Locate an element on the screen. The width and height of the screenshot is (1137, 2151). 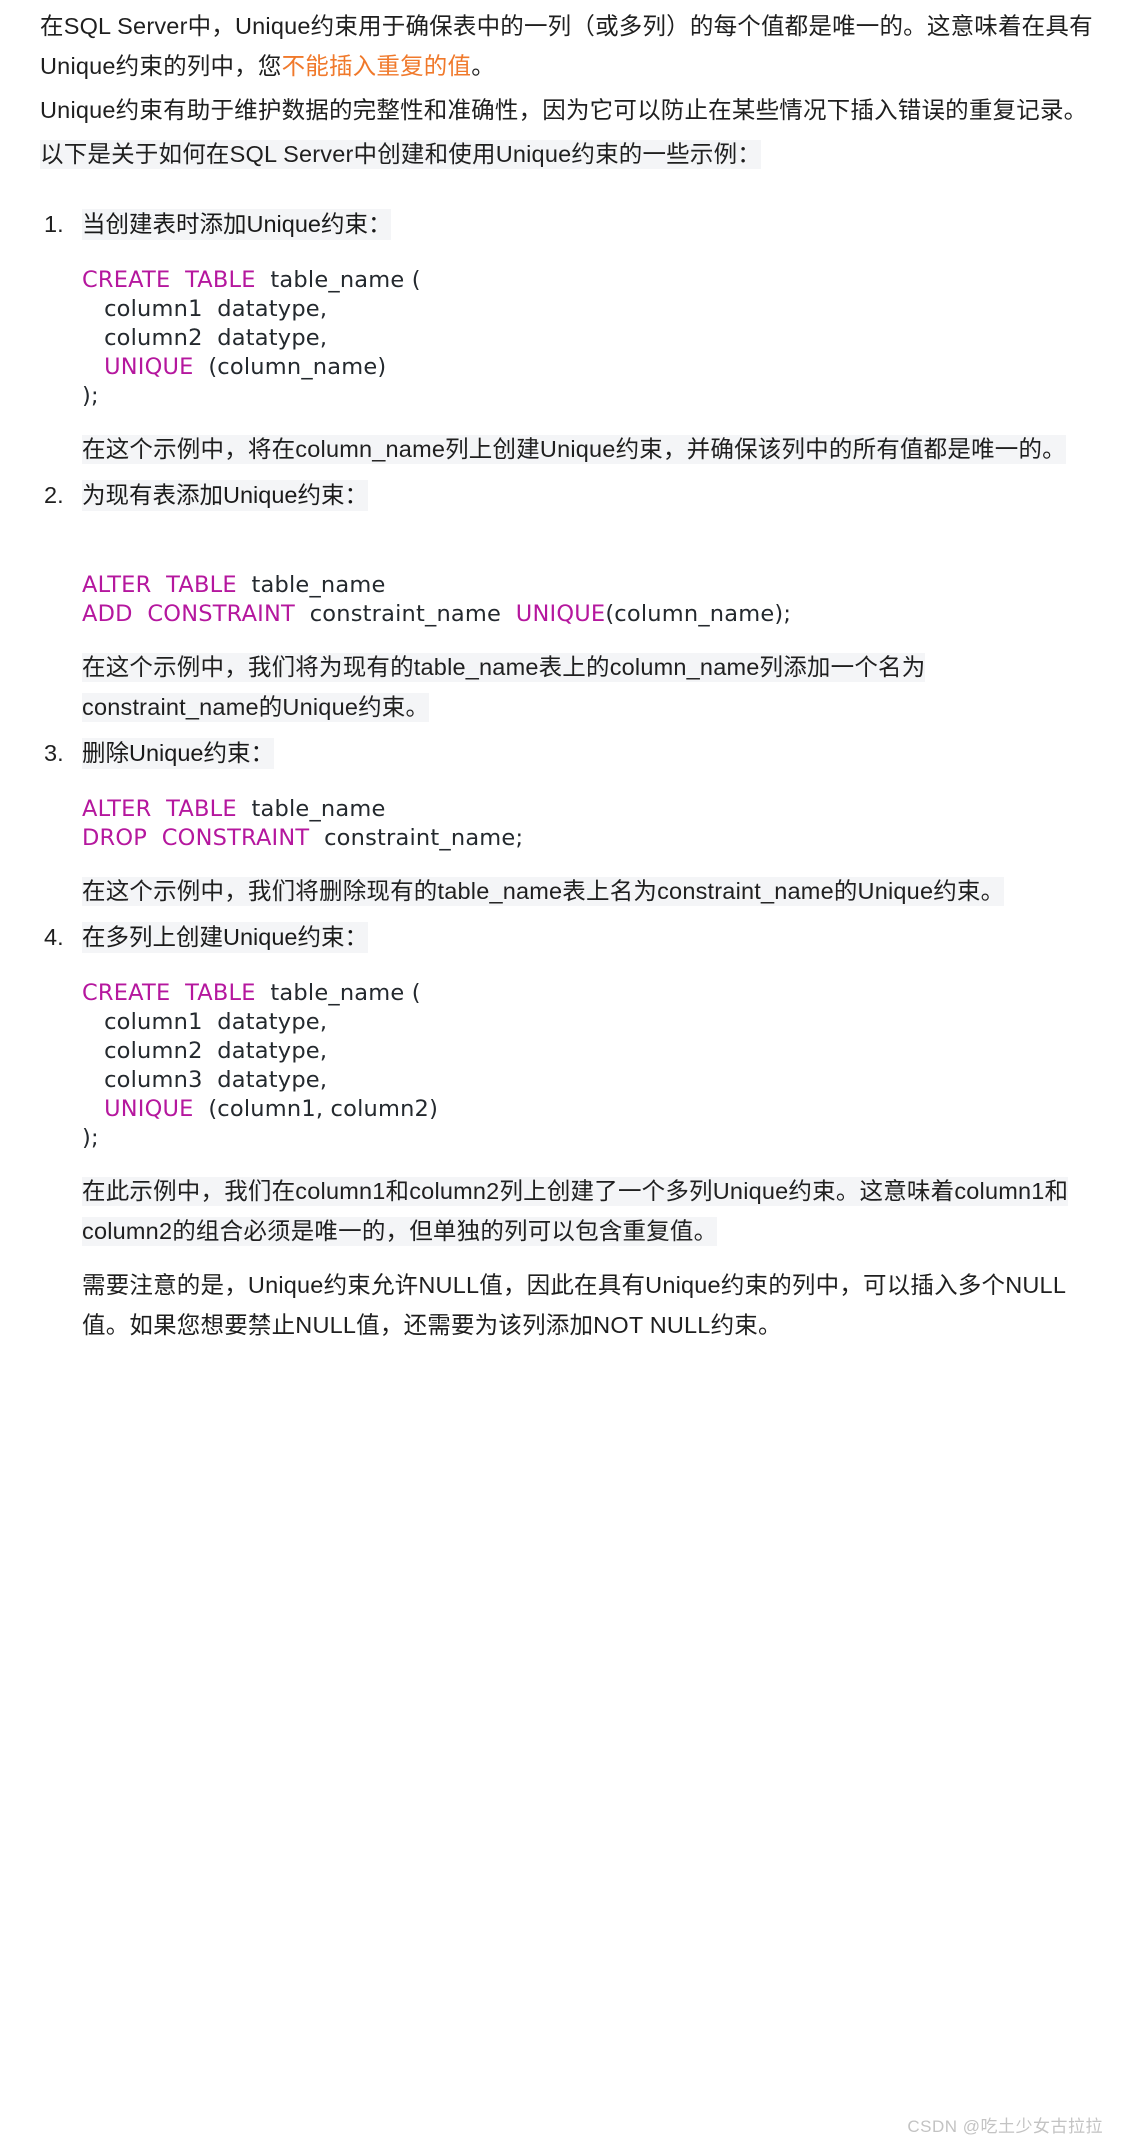
intro-text-after: 。 is located at coordinates (483, 66).